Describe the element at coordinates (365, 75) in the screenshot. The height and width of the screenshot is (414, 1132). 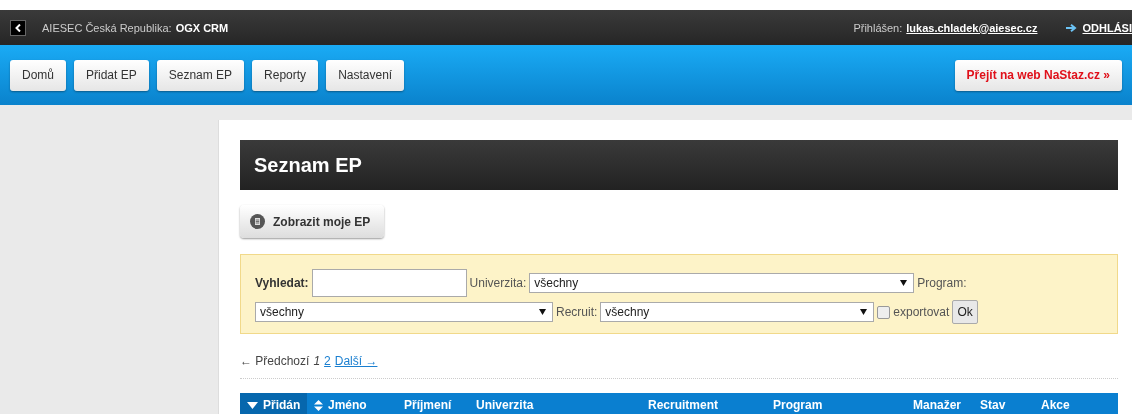
I see `nav-button: Nastavení` at that location.